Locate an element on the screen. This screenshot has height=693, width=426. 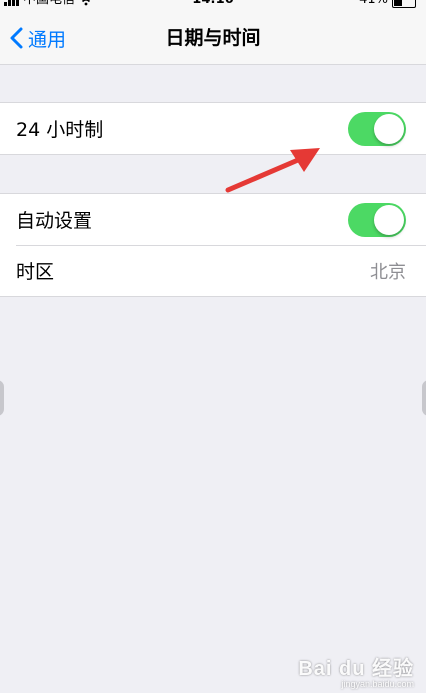
row-24-hour-time: 24 小时制 is located at coordinates (213, 128).